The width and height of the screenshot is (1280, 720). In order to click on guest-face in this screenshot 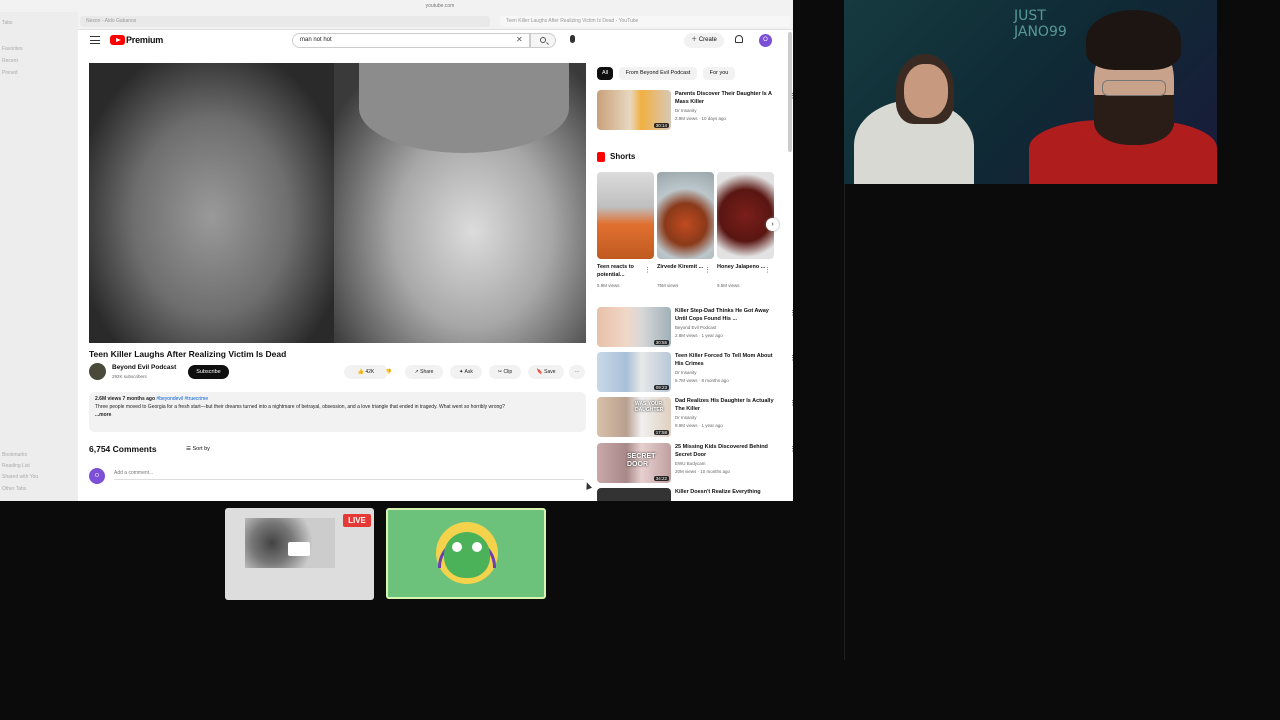, I will do `click(926, 91)`.